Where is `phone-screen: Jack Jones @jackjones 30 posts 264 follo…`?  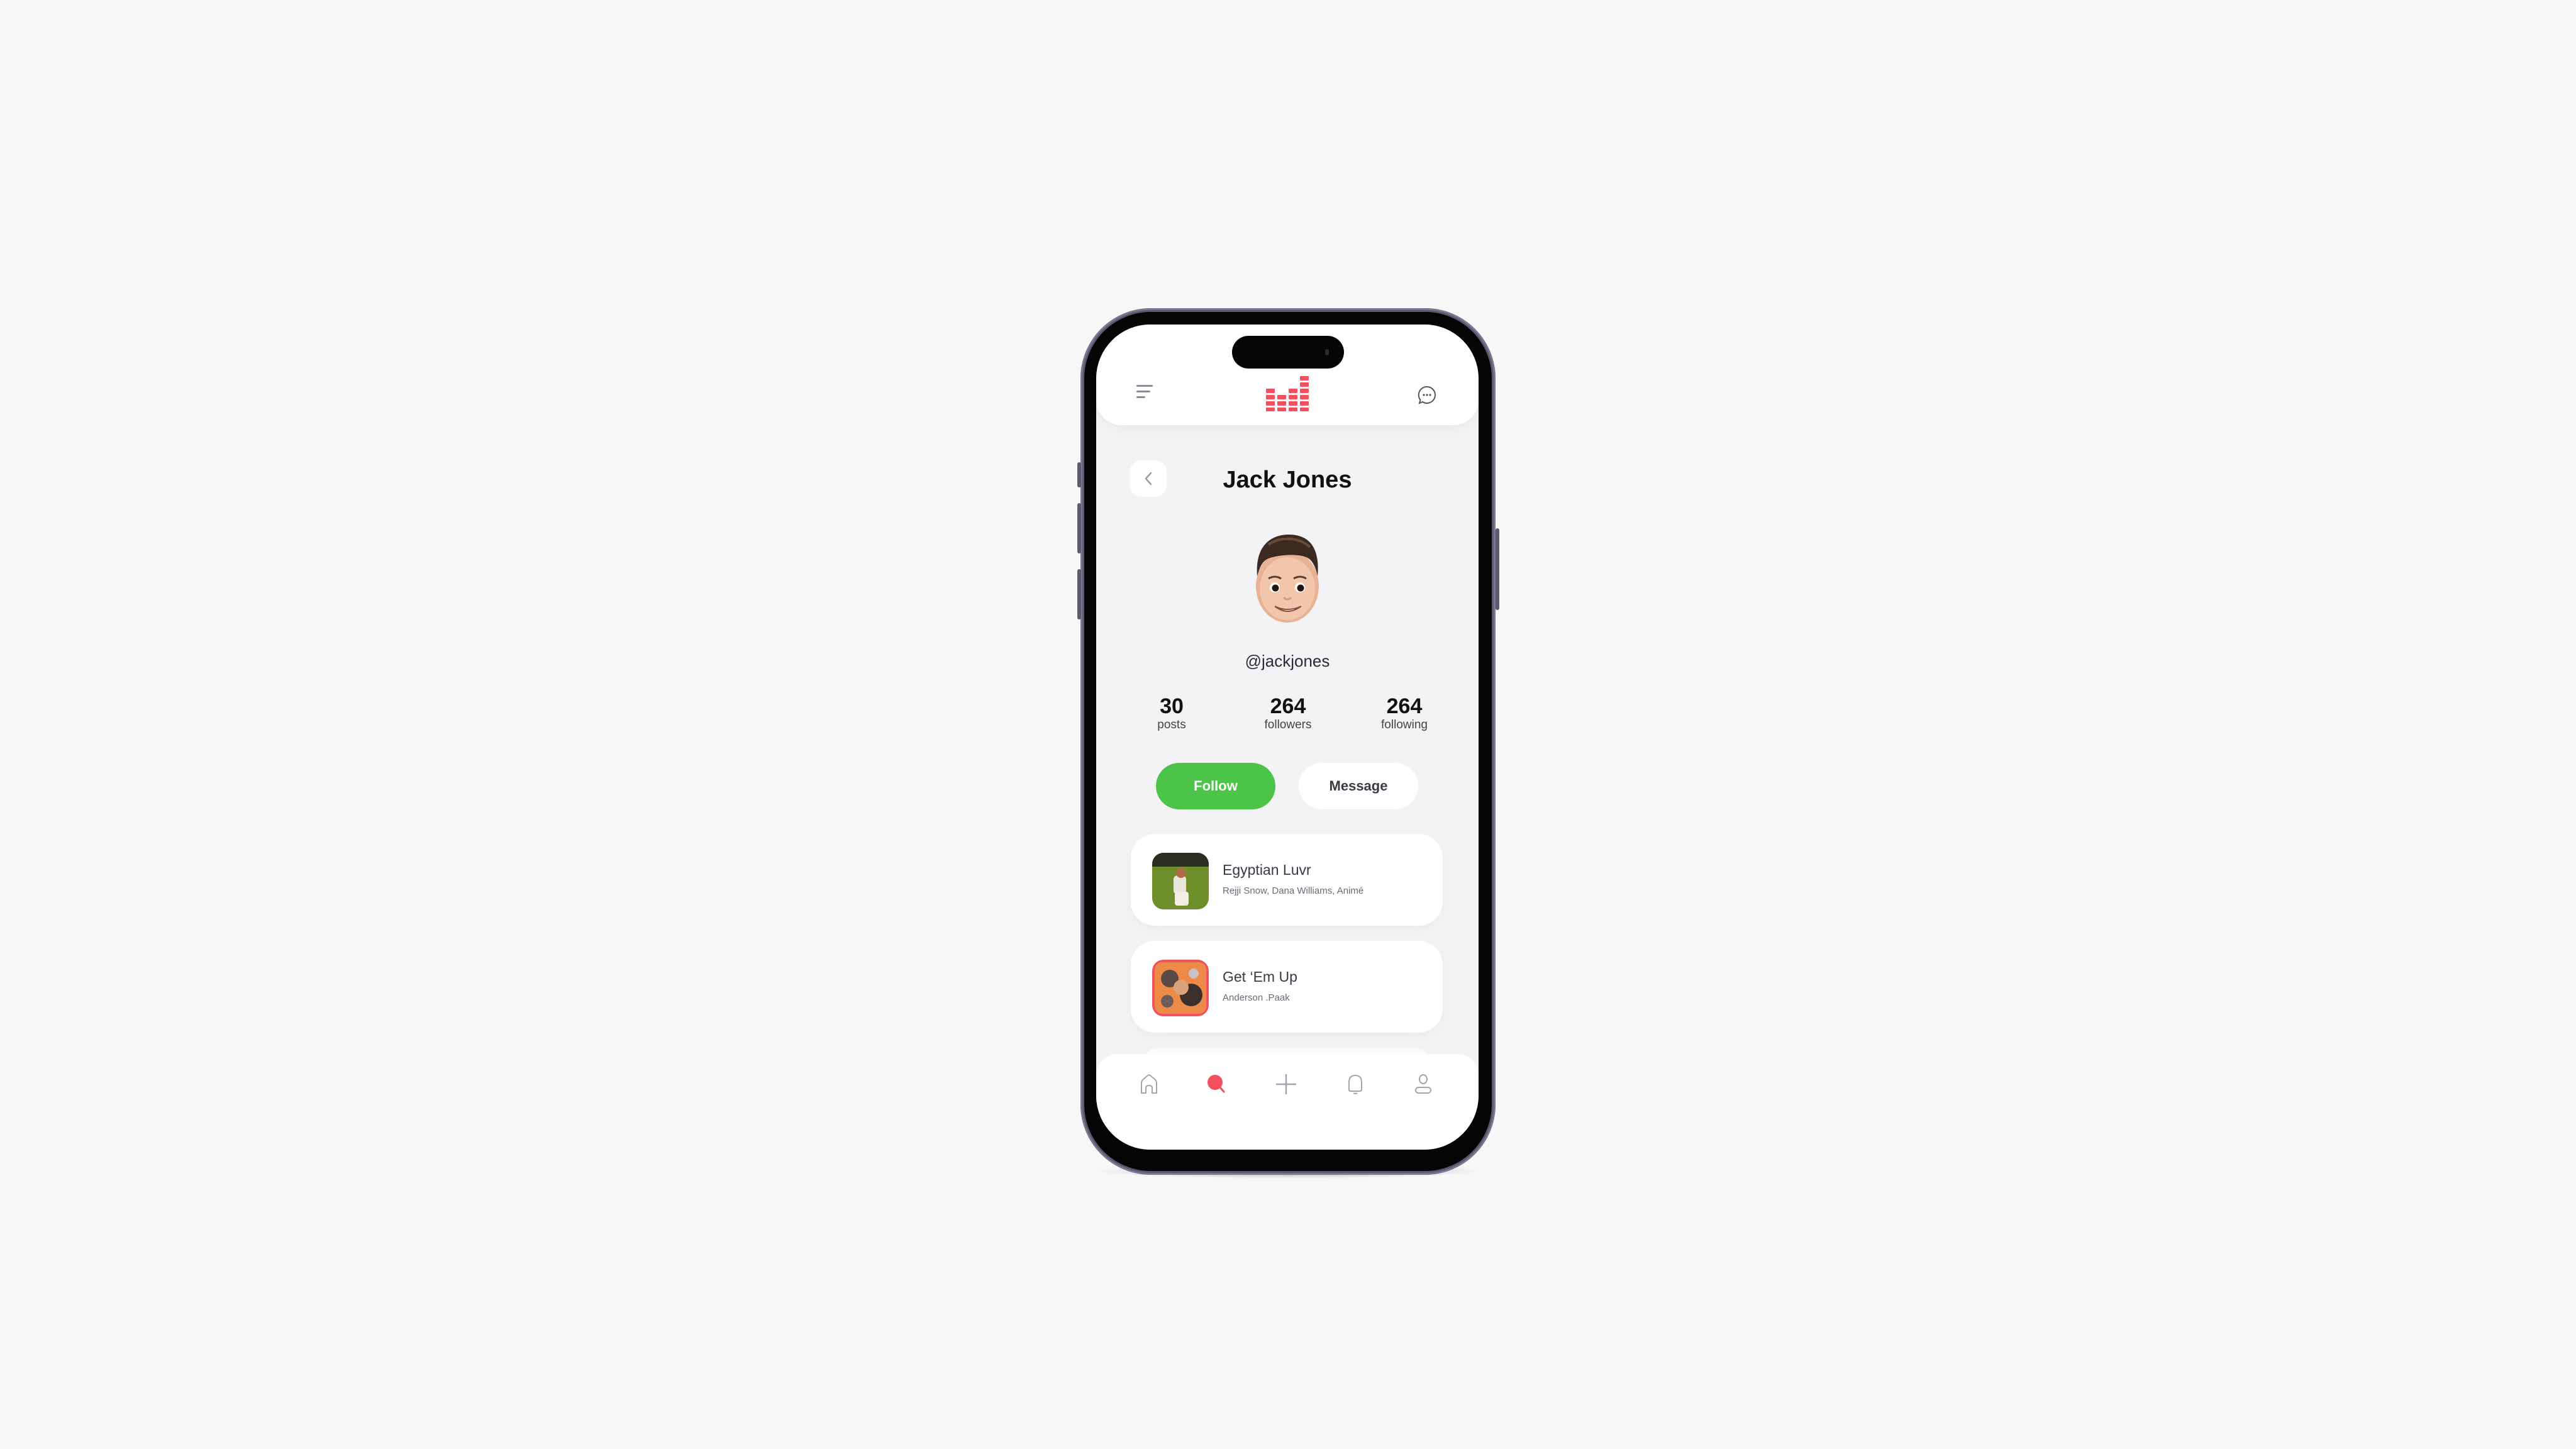
phone-screen: Jack Jones @jackjones 30 posts 264 follo… is located at coordinates (1287, 737).